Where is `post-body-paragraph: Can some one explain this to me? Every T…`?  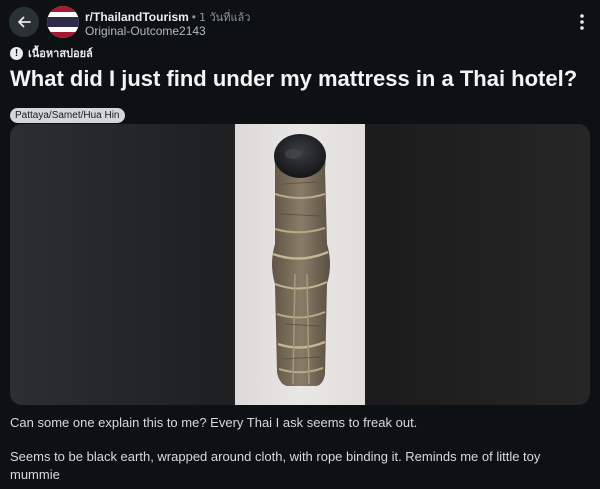
post-body-paragraph: Can some one explain this to me? Every T… is located at coordinates (214, 422).